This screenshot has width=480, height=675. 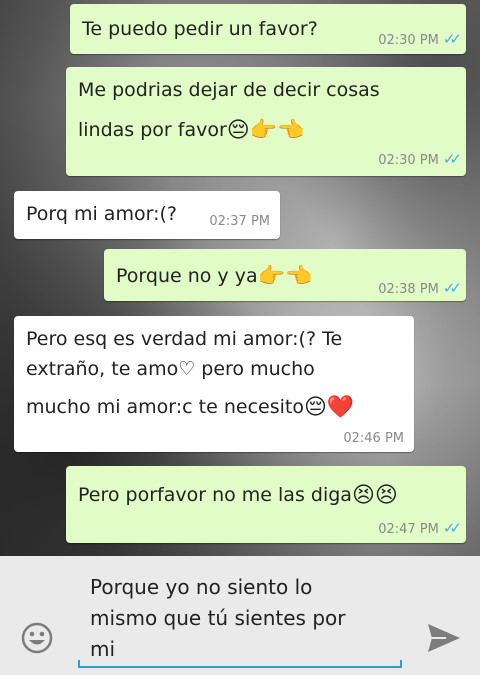 I want to click on message-input-line: mi, so click(x=103, y=649).